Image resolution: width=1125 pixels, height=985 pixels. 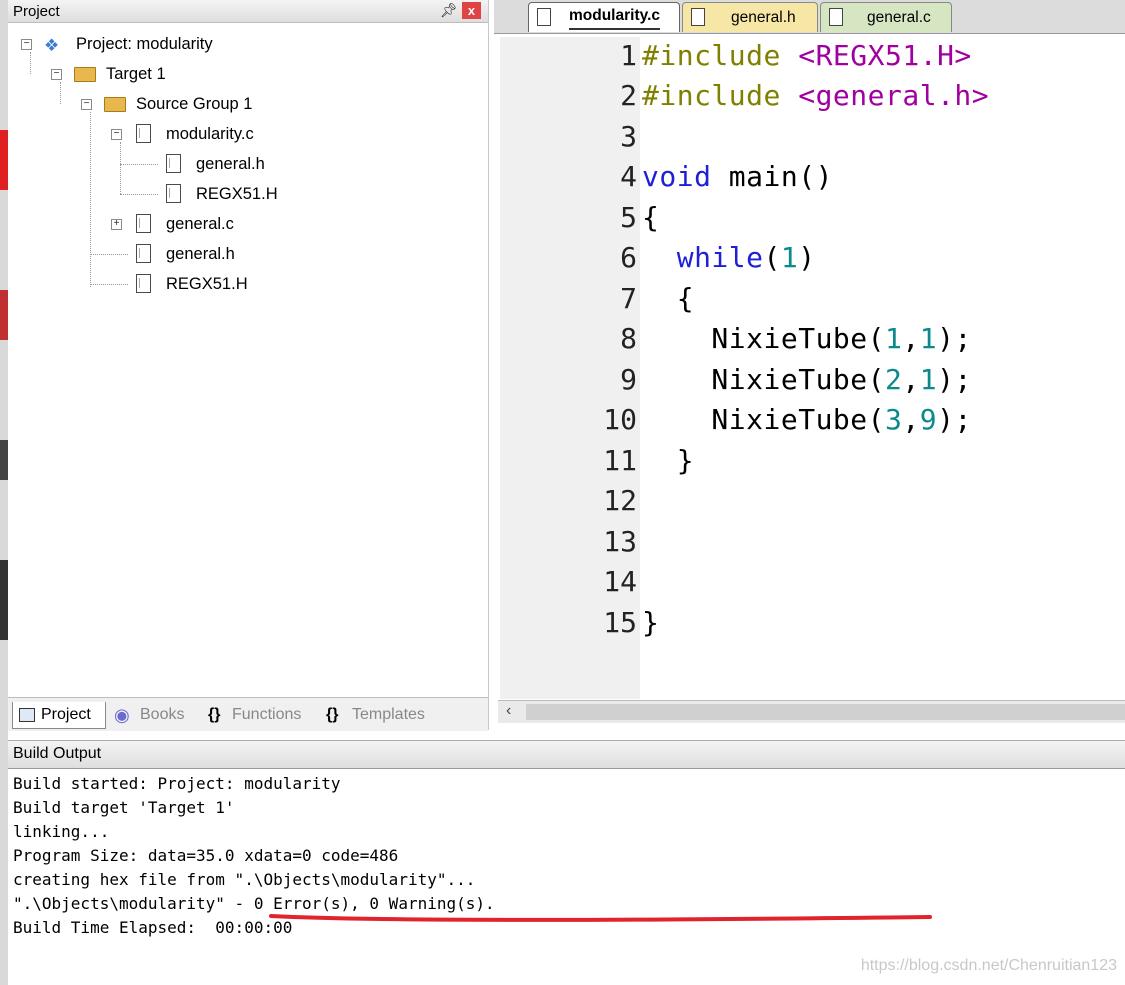 I want to click on line-number: 1, so click(x=628, y=55).